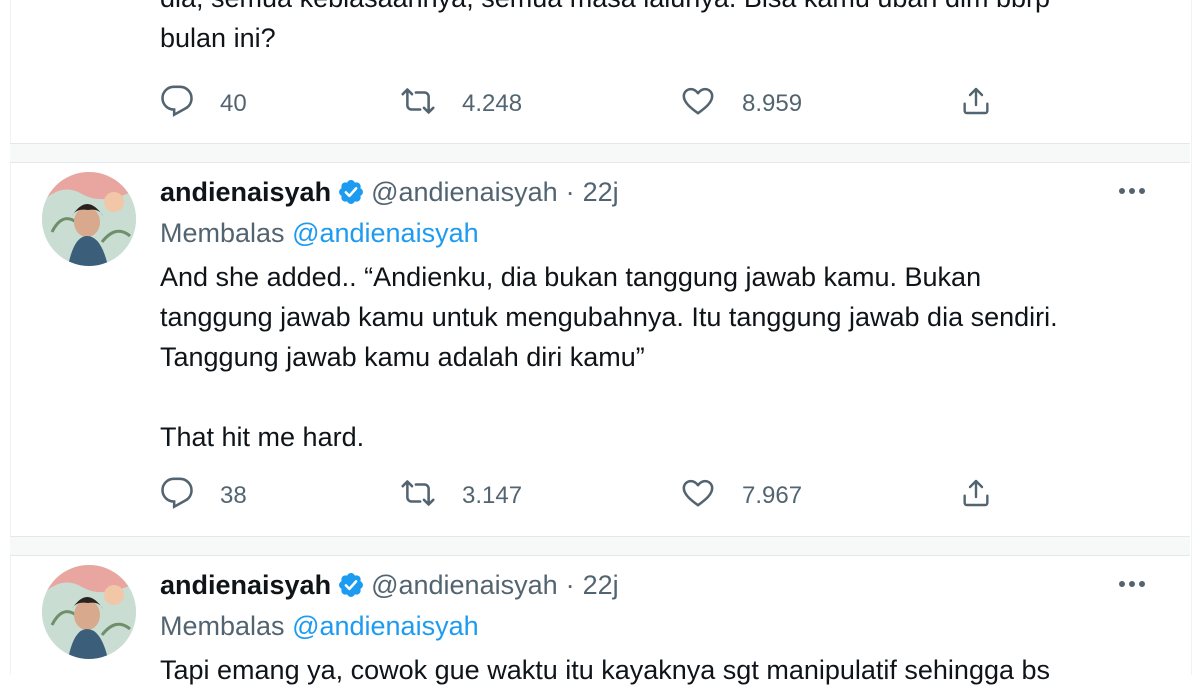 The width and height of the screenshot is (1200, 690). I want to click on retweet-button: 3.147, so click(461, 496).